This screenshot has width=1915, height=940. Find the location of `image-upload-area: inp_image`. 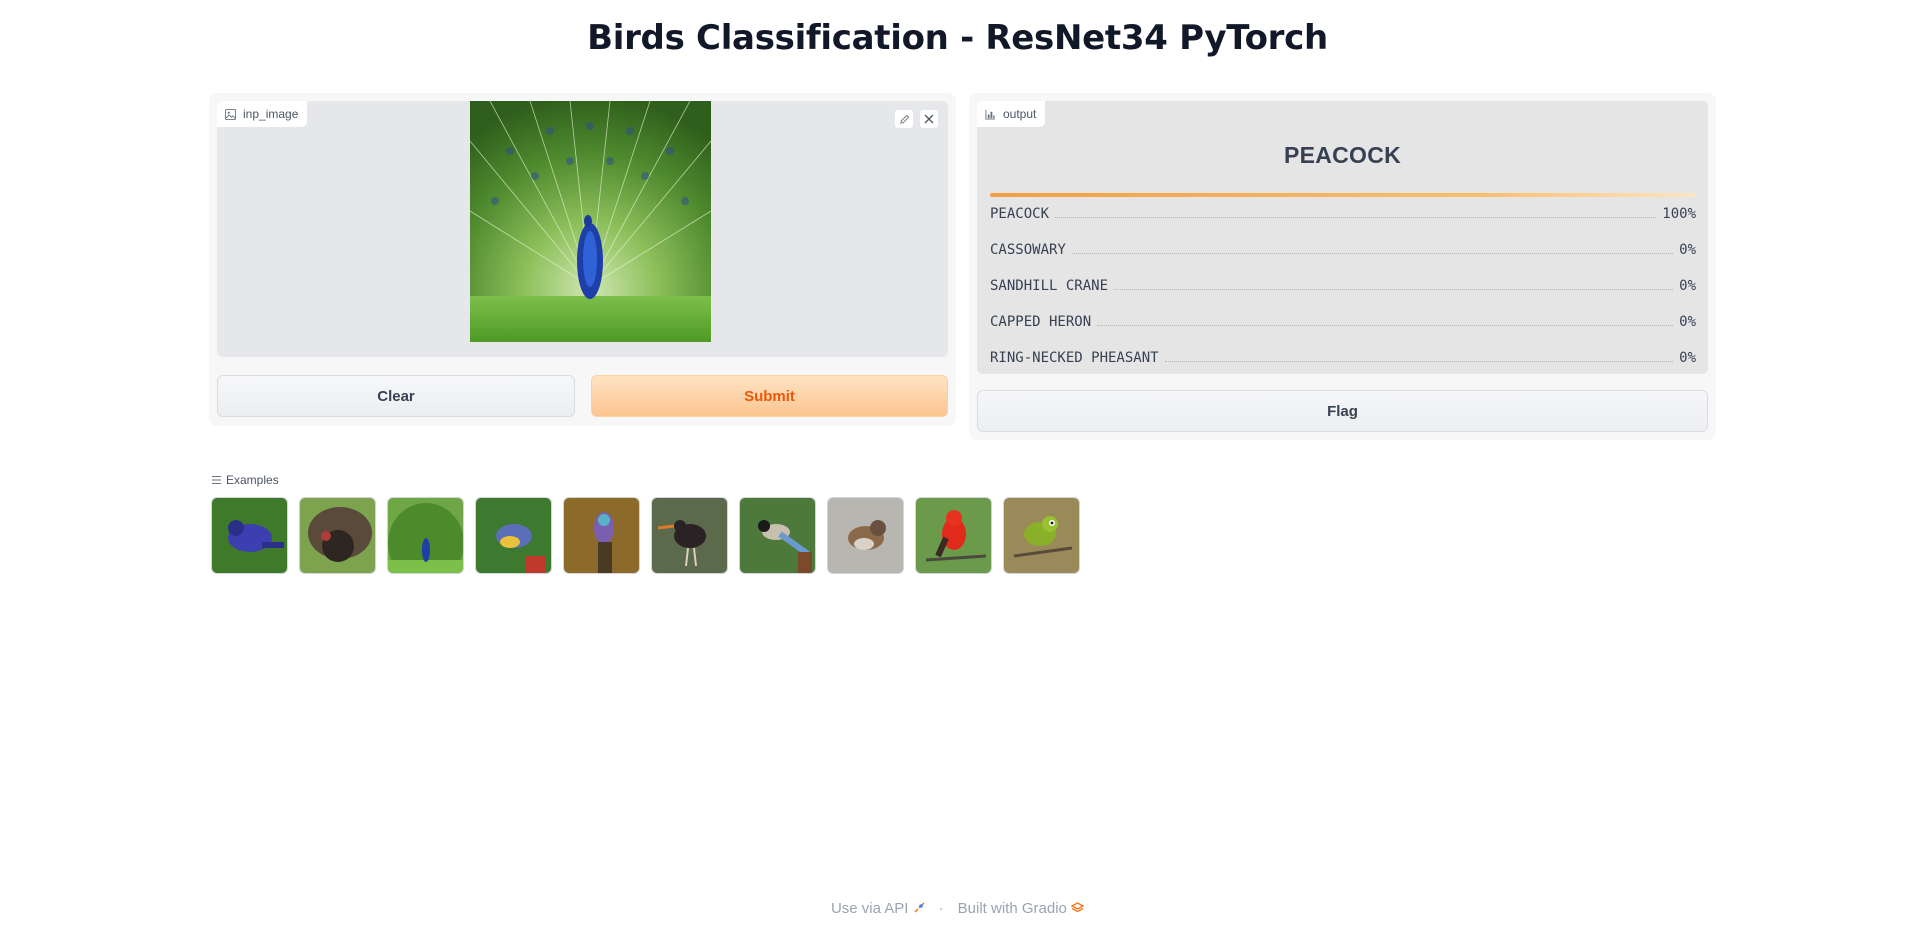

image-upload-area: inp_image is located at coordinates (582, 229).